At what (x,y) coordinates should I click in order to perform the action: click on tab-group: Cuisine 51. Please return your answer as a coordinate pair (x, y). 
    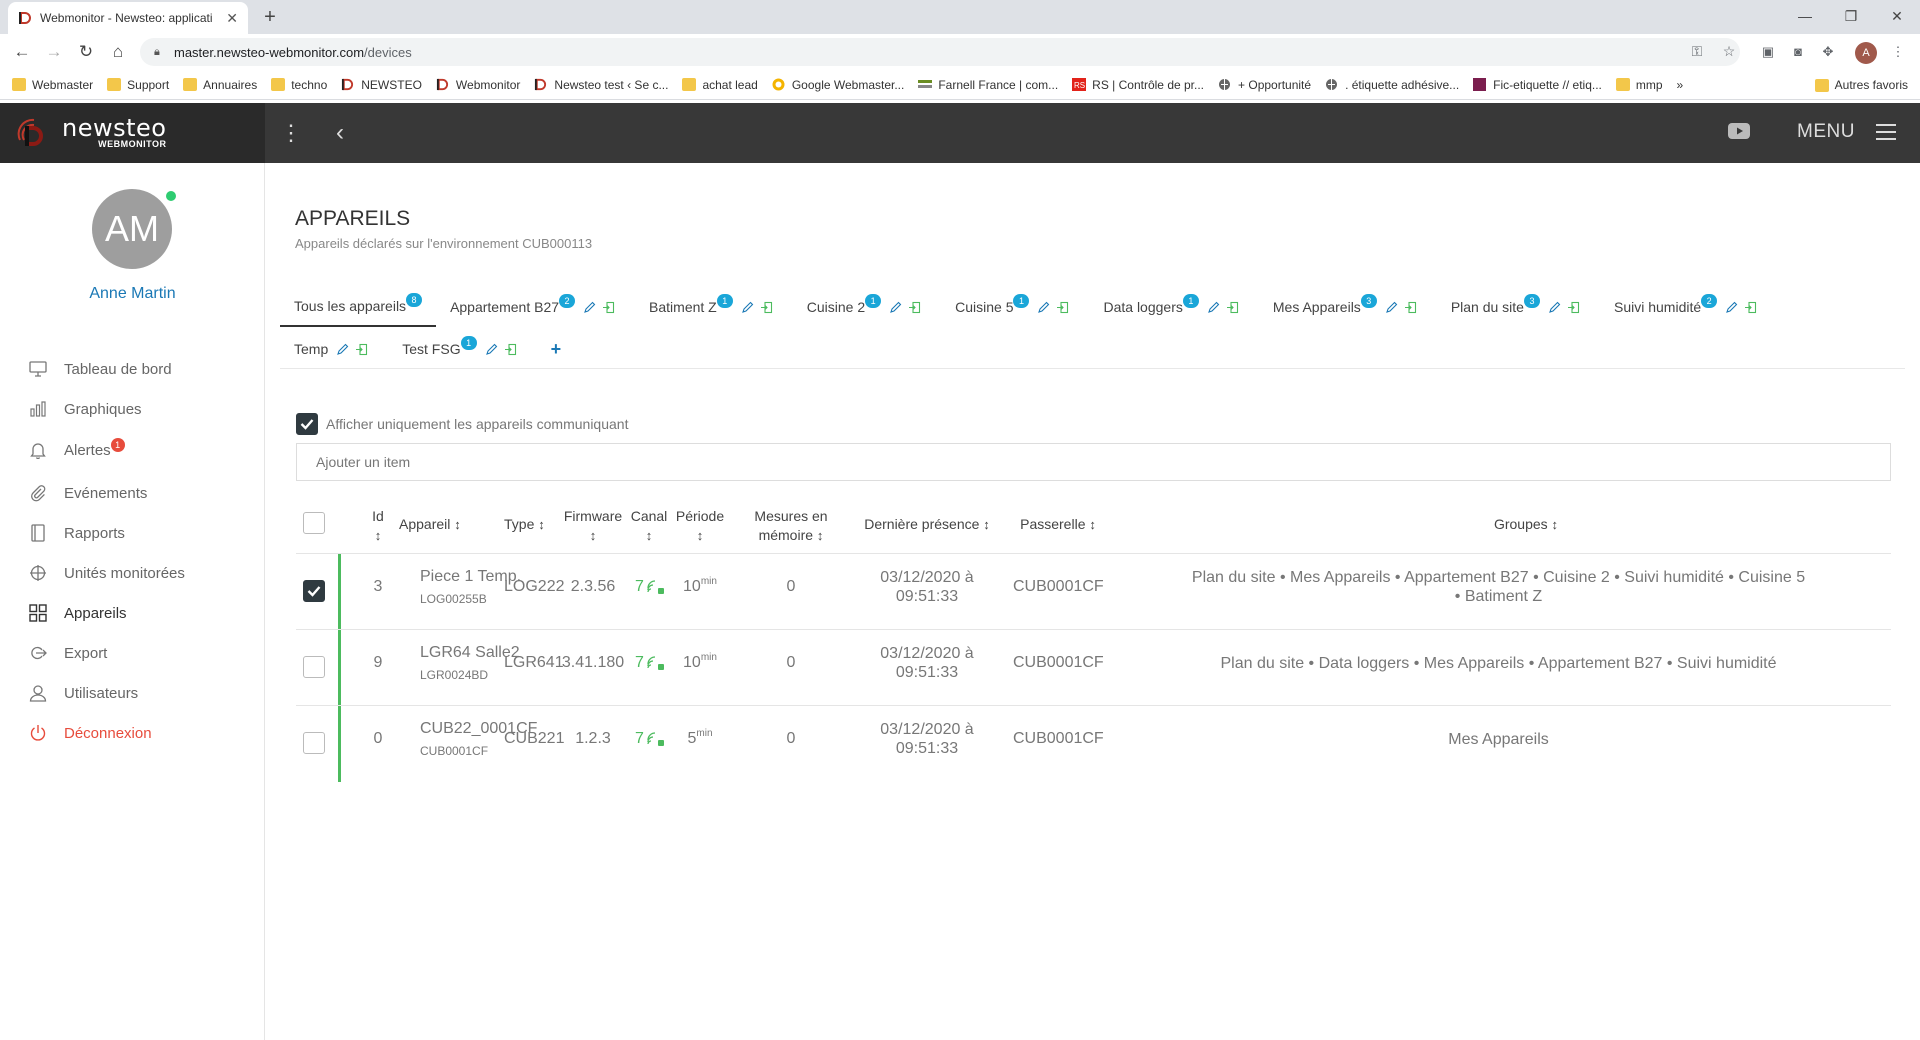
    Looking at the image, I should click on (1015, 307).